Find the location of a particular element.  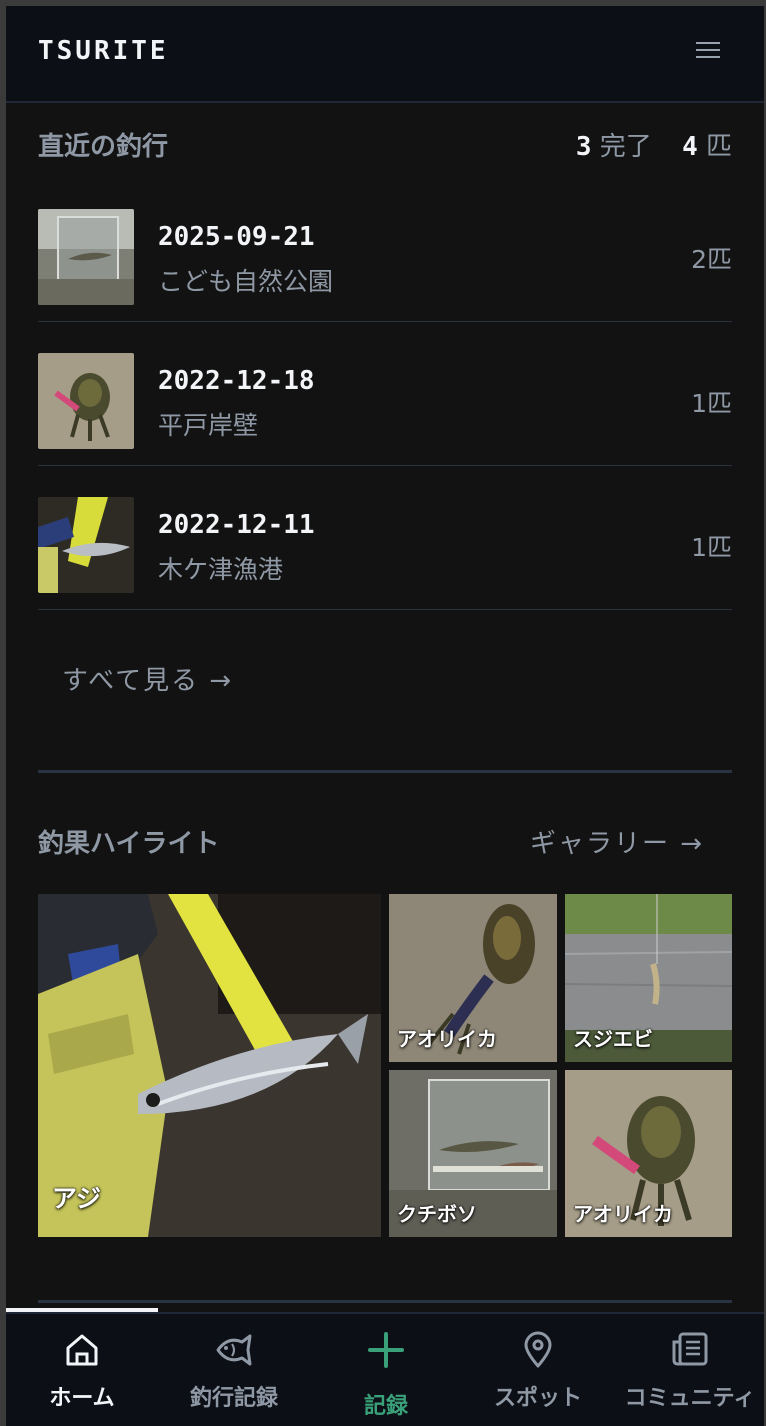

trip-place: 木ケ津漁港 is located at coordinates (221, 569).